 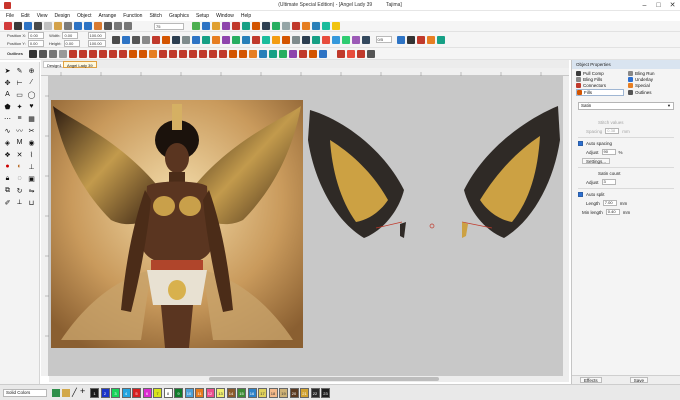 What do you see at coordinates (189, 393) in the screenshot?
I see `color-swatch: 10` at bounding box center [189, 393].